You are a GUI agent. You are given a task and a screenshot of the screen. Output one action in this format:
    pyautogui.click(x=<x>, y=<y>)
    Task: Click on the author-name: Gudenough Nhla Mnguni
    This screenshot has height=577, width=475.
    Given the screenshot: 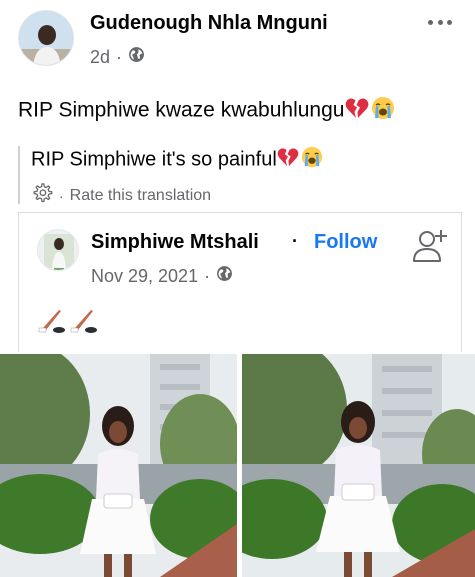 What is the action you would take?
    pyautogui.click(x=209, y=23)
    